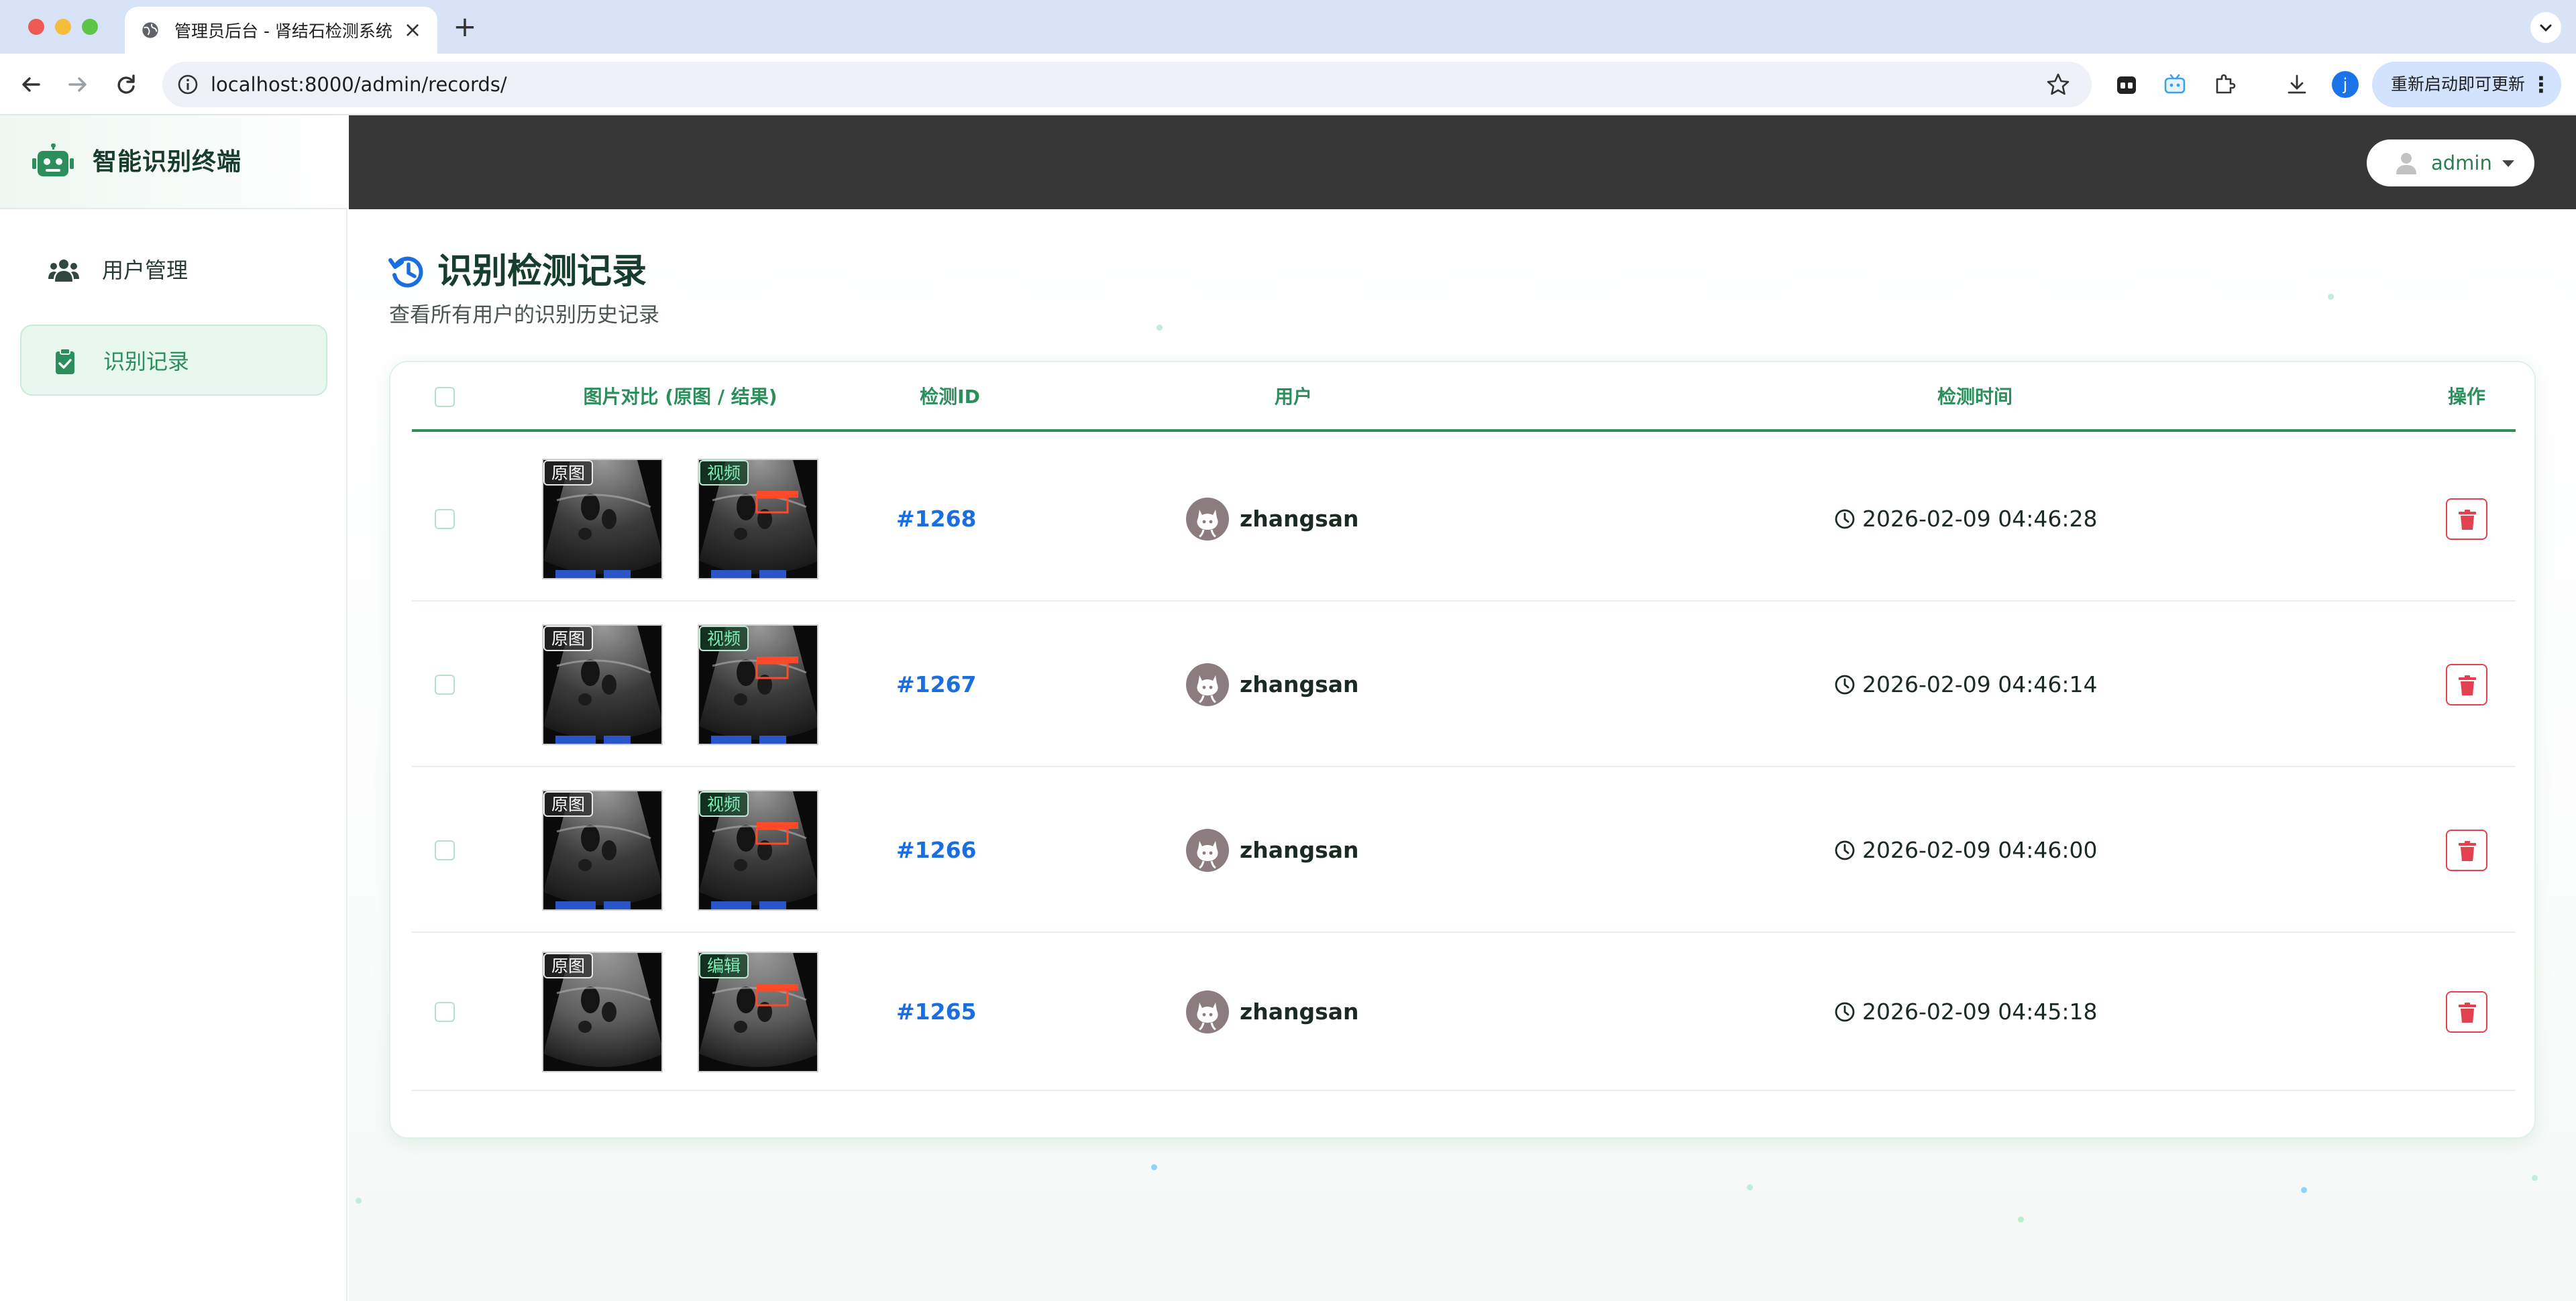 This screenshot has height=1301, width=2576. What do you see at coordinates (63, 27) in the screenshot?
I see `window-minimize-button` at bounding box center [63, 27].